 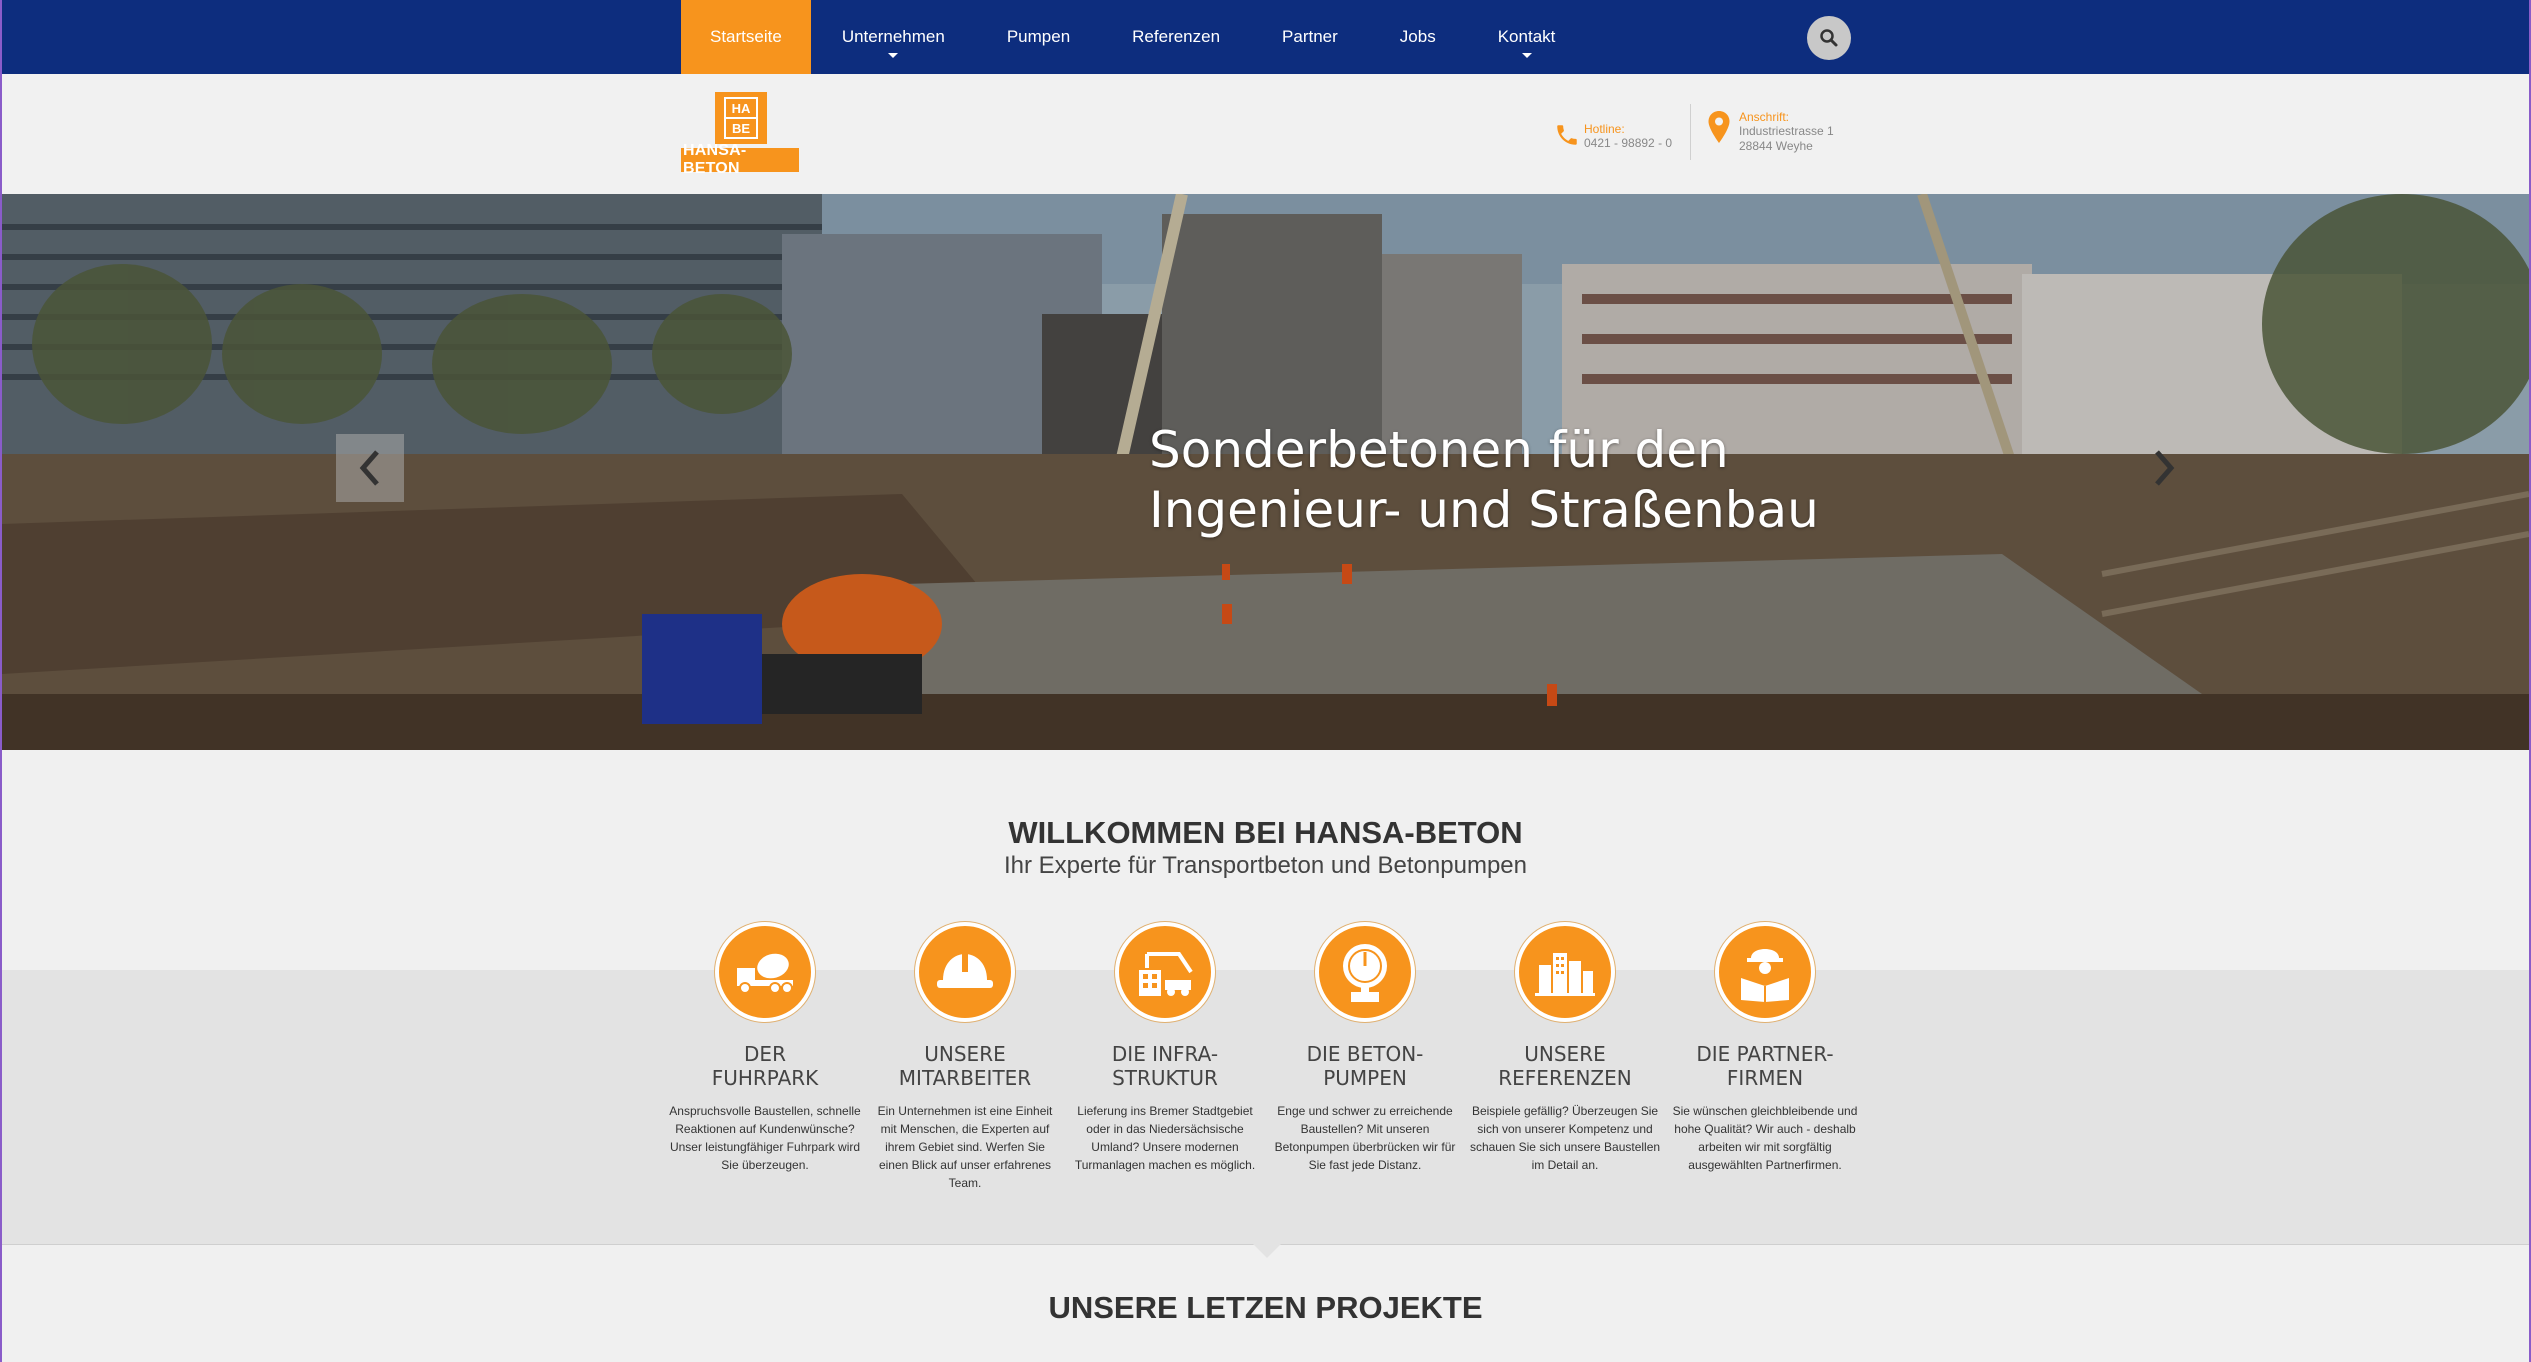 I want to click on pressure-gauge-icon, so click(x=1365, y=973).